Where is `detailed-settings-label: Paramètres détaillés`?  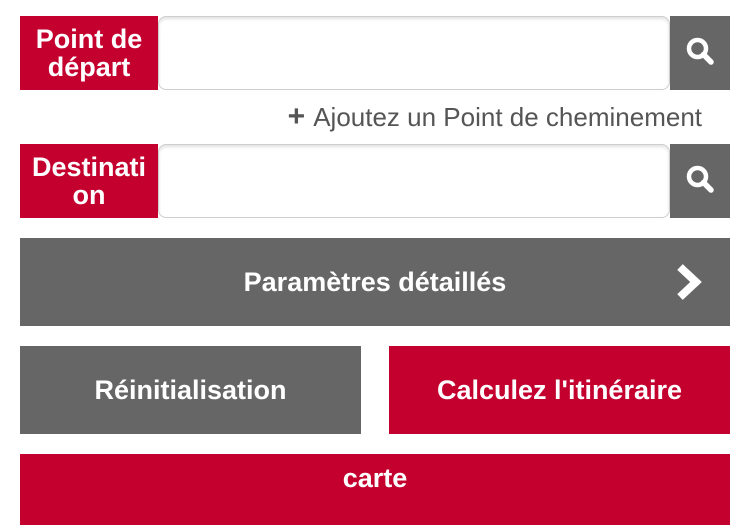 detailed-settings-label: Paramètres détaillés is located at coordinates (375, 281).